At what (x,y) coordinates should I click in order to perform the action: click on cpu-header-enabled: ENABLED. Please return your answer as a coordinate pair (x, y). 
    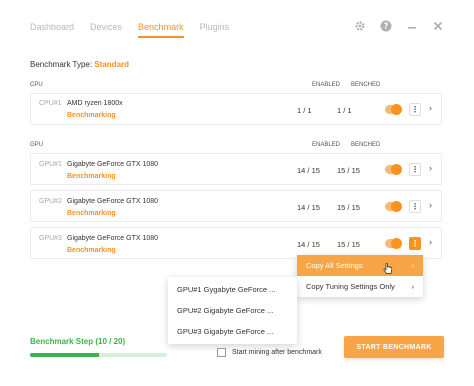
    Looking at the image, I should click on (326, 85).